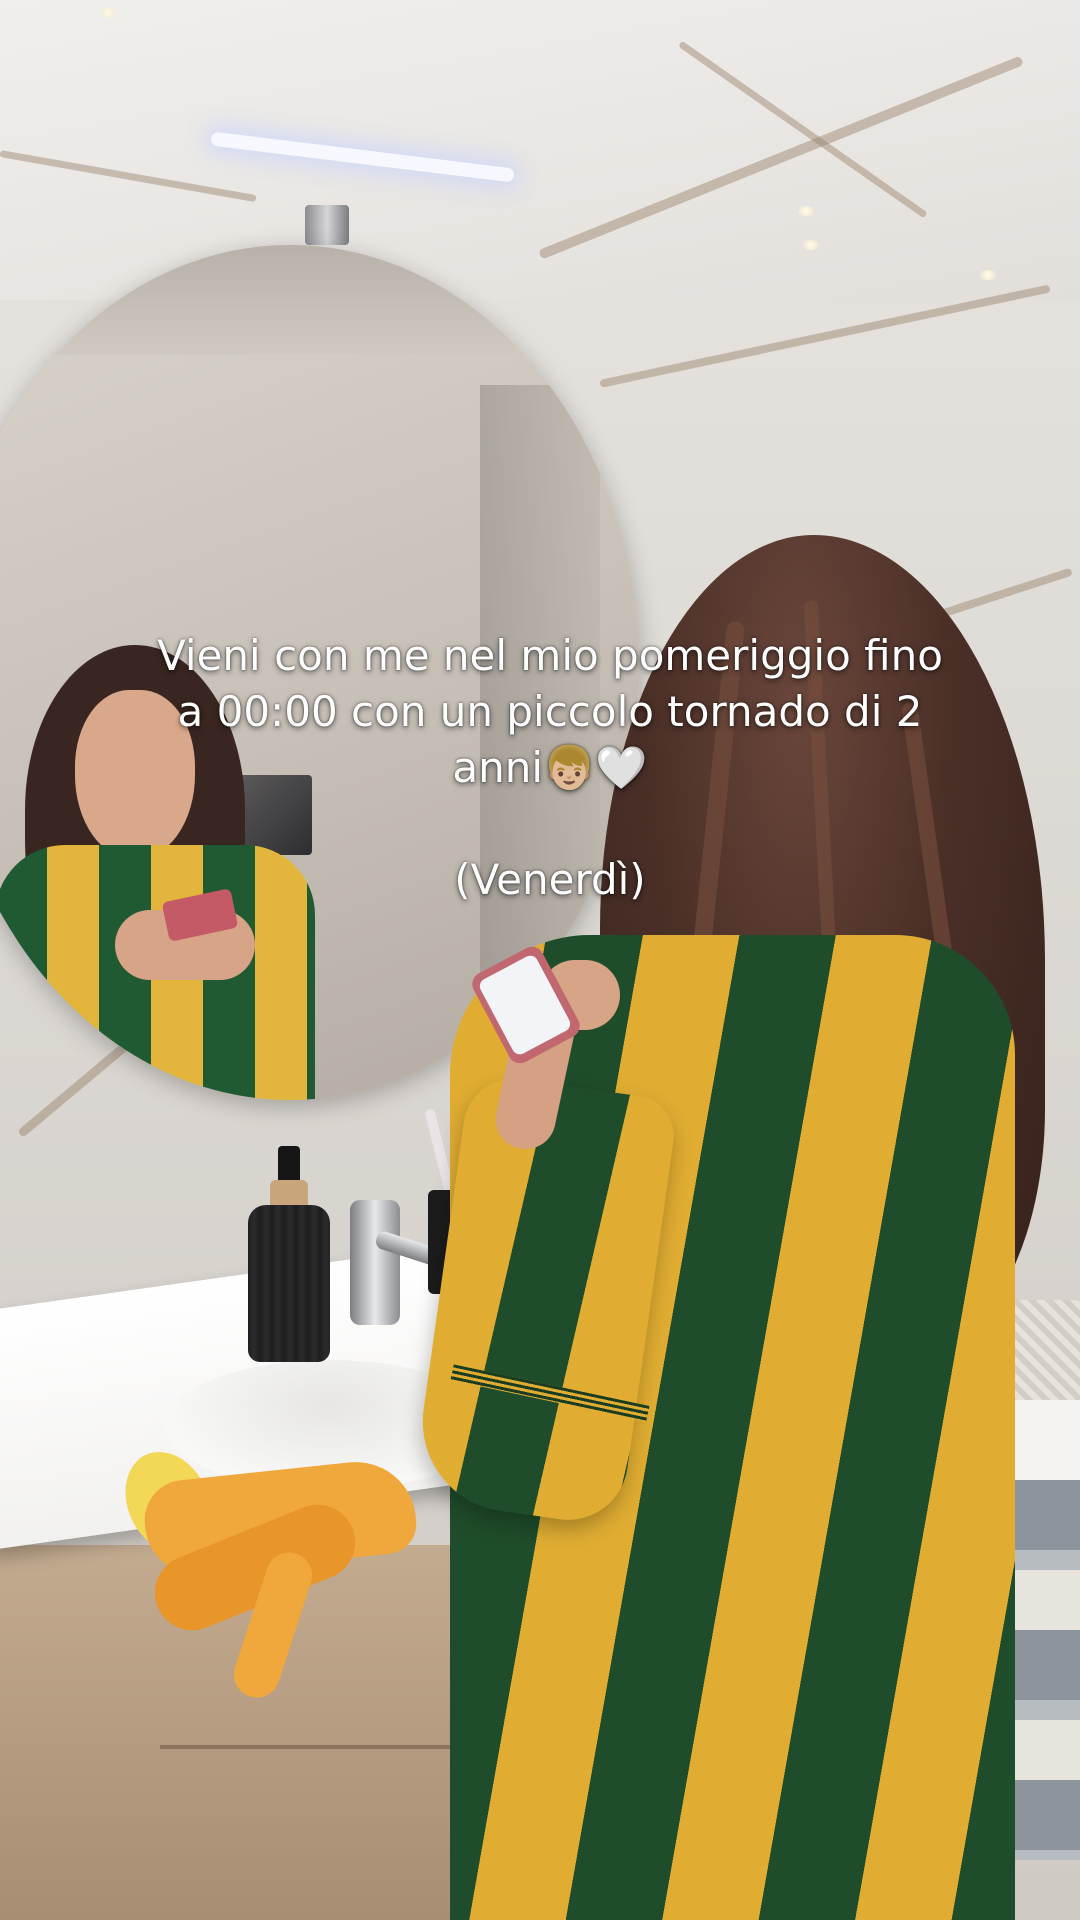 Image resolution: width=1080 pixels, height=1920 pixels. I want to click on caption-day: (Venerdì), so click(550, 879).